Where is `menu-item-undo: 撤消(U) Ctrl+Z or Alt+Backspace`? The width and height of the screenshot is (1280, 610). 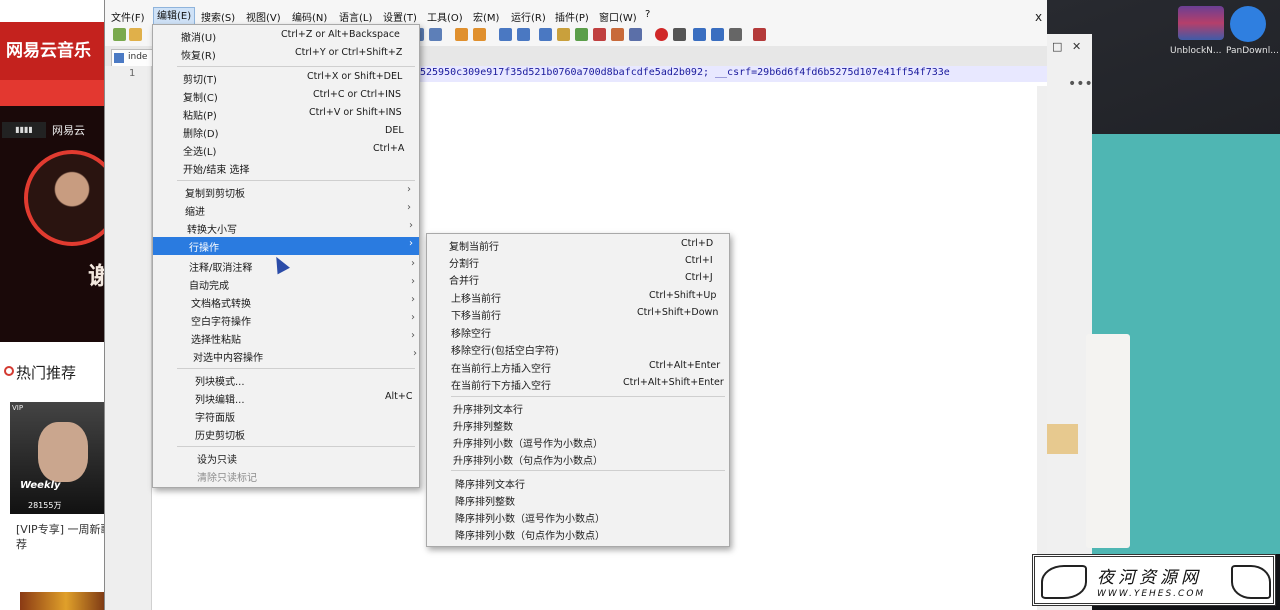
menu-item-undo: 撤消(U) Ctrl+Z or Alt+Backspace is located at coordinates (286, 36).